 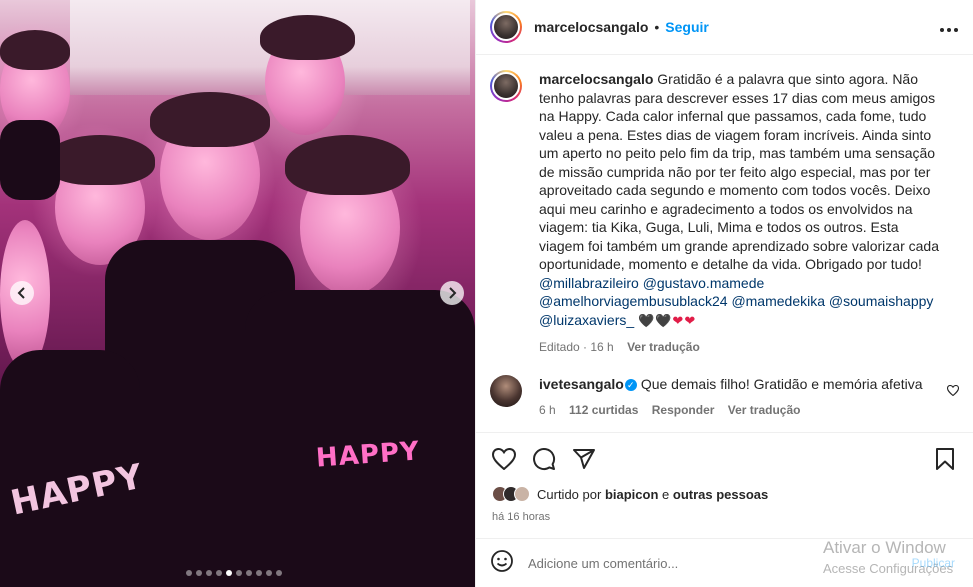 What do you see at coordinates (603, 410) in the screenshot?
I see `comment-likes: 112 curtidas` at bounding box center [603, 410].